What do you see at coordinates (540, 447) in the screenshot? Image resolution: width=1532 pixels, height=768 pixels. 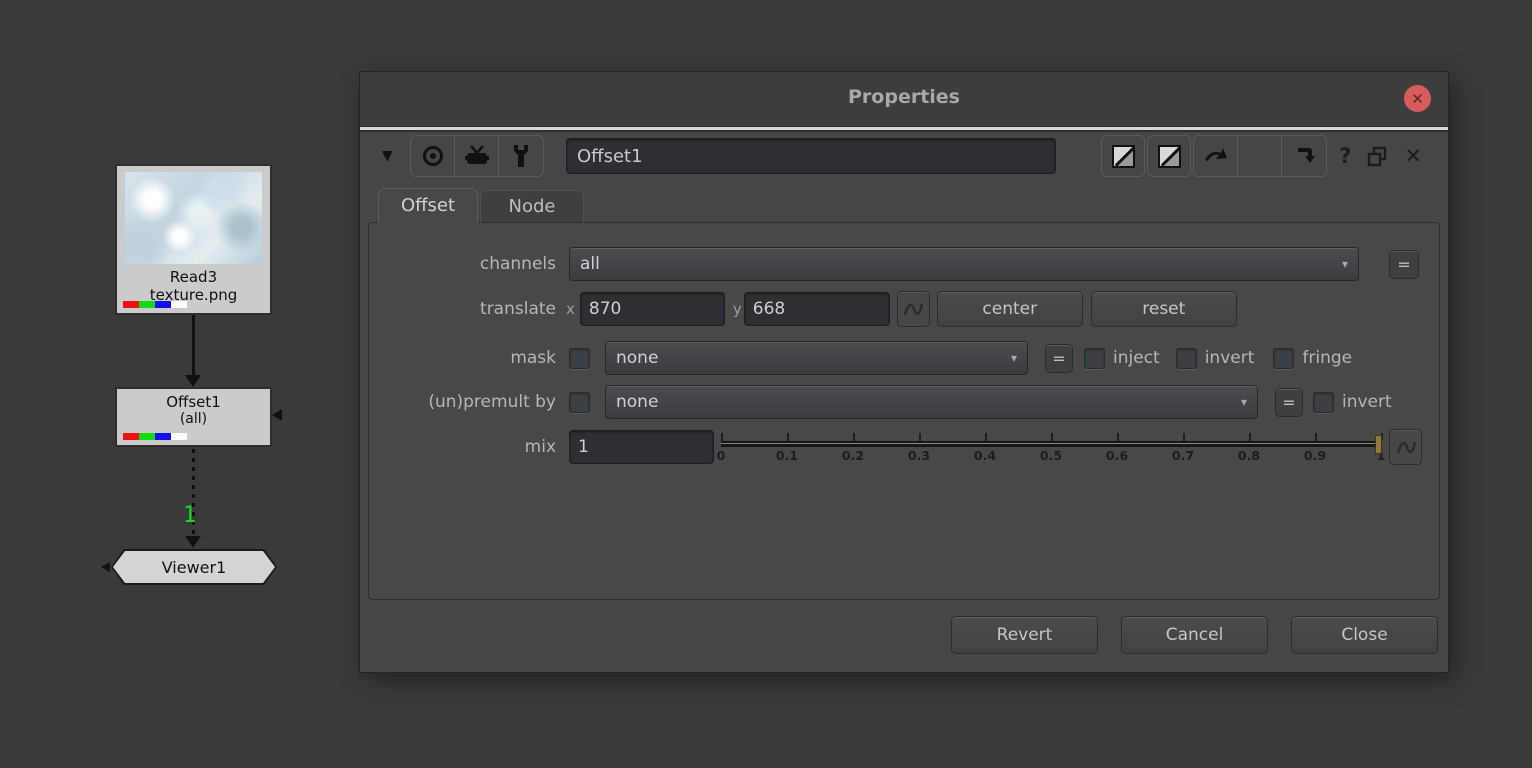 I see `mix-label: mix` at bounding box center [540, 447].